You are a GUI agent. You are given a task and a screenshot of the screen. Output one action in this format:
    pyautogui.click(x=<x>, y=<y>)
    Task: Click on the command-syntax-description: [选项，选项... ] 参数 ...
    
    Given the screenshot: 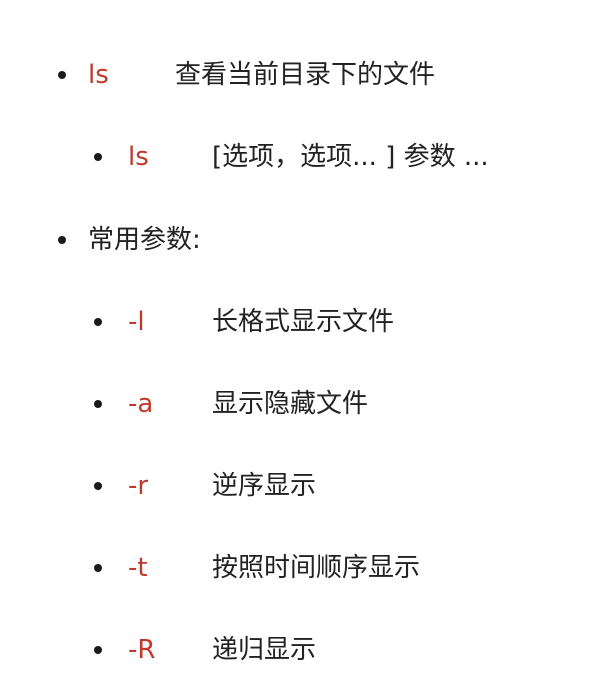 What is the action you would take?
    pyautogui.click(x=350, y=157)
    